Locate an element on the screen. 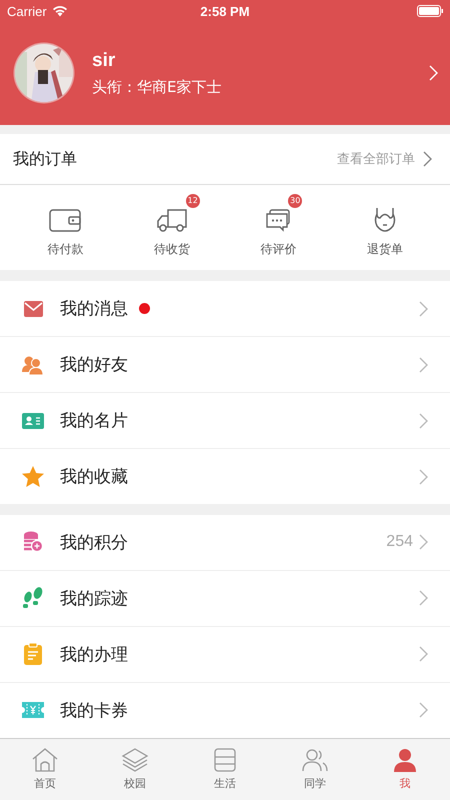 Image resolution: width=450 pixels, height=800 pixels. id-card-icon is located at coordinates (33, 420).